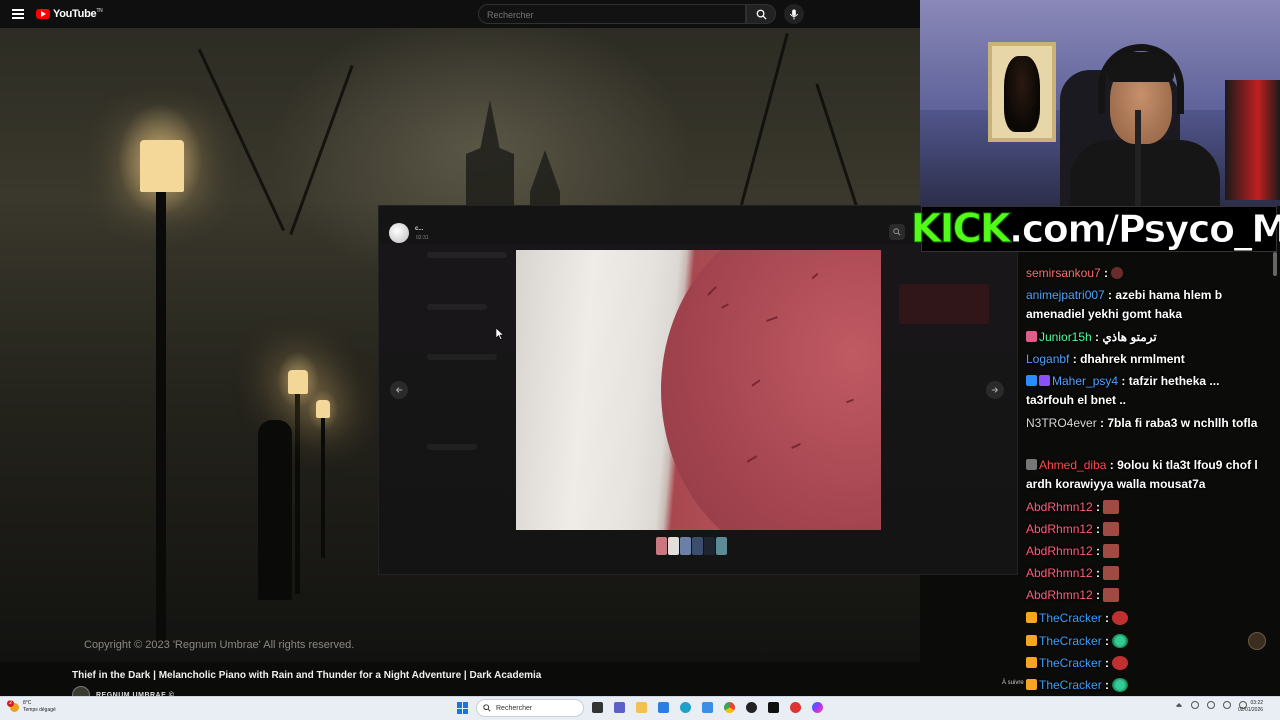  What do you see at coordinates (1100, 103) in the screenshot?
I see `streamer-webcam` at bounding box center [1100, 103].